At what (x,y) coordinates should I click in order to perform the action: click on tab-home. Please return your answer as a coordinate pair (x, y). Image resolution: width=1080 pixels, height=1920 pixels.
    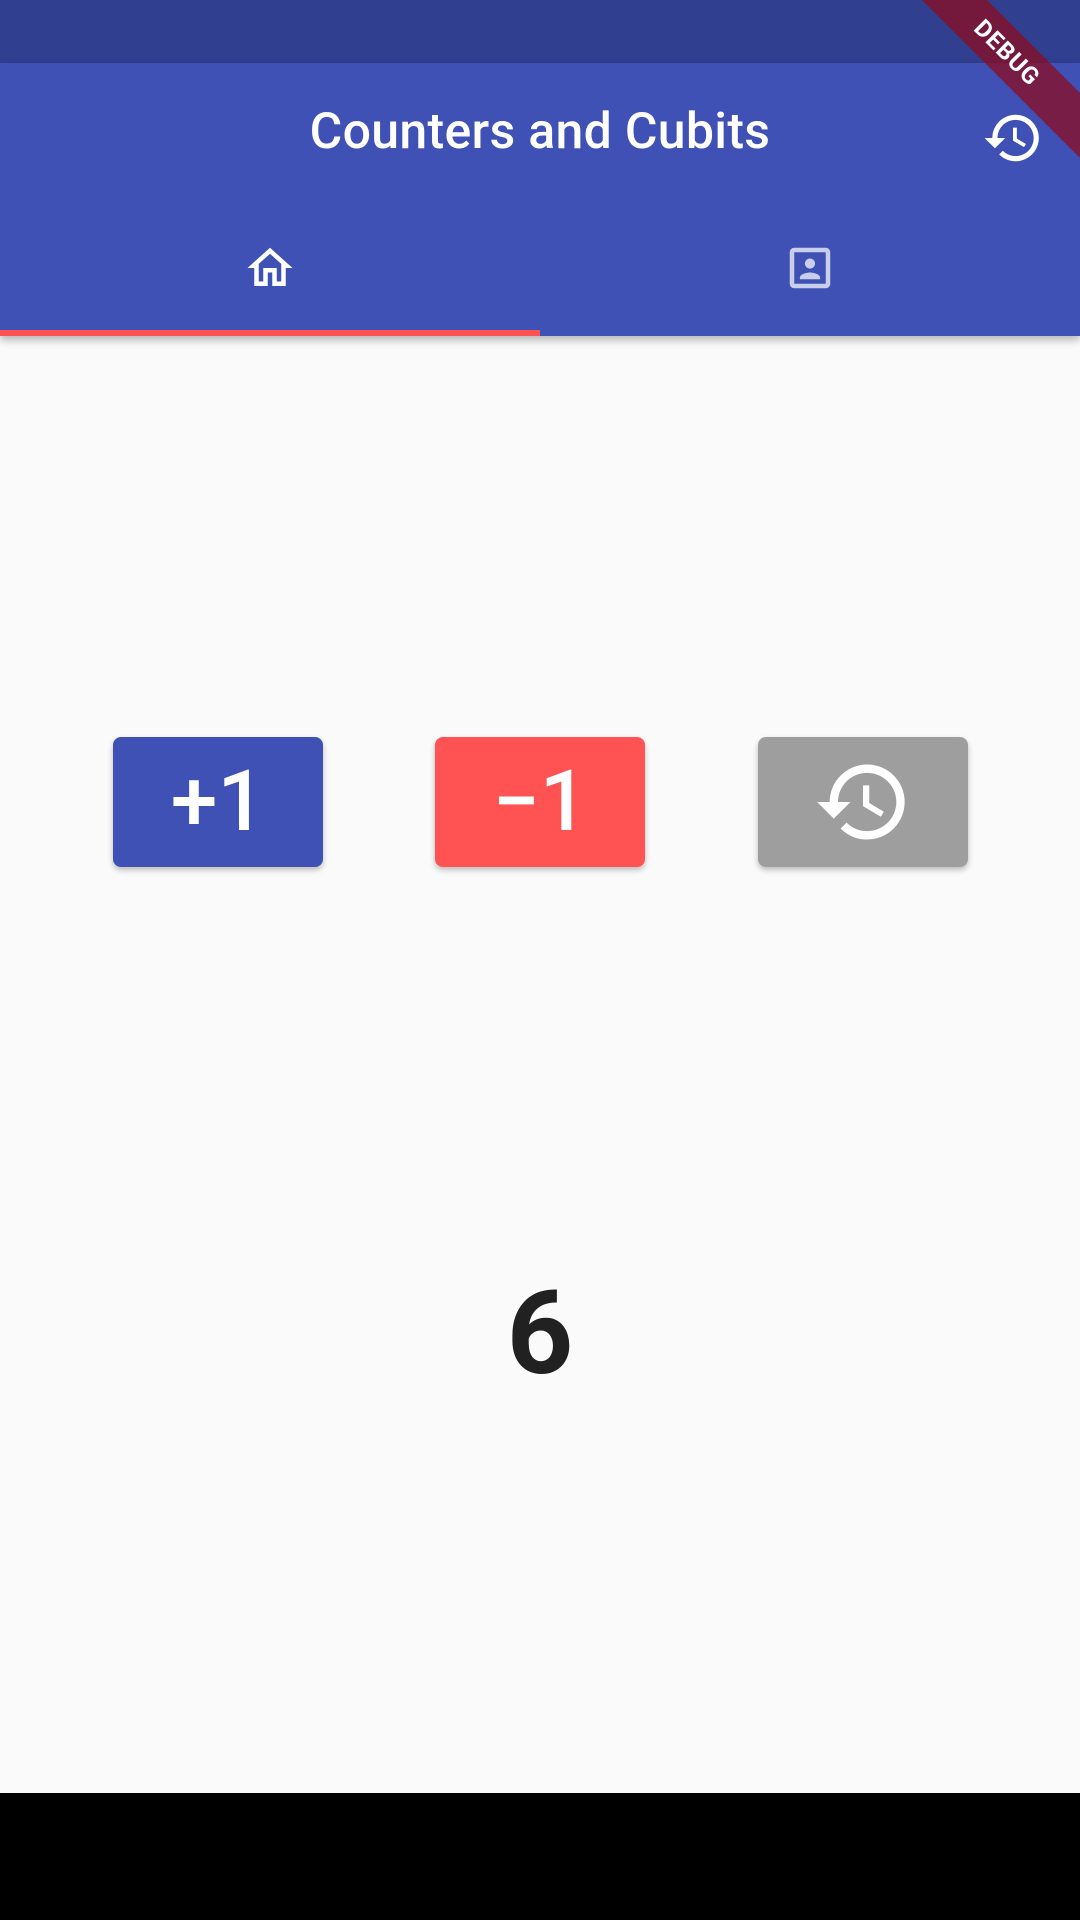
    Looking at the image, I should click on (270, 273).